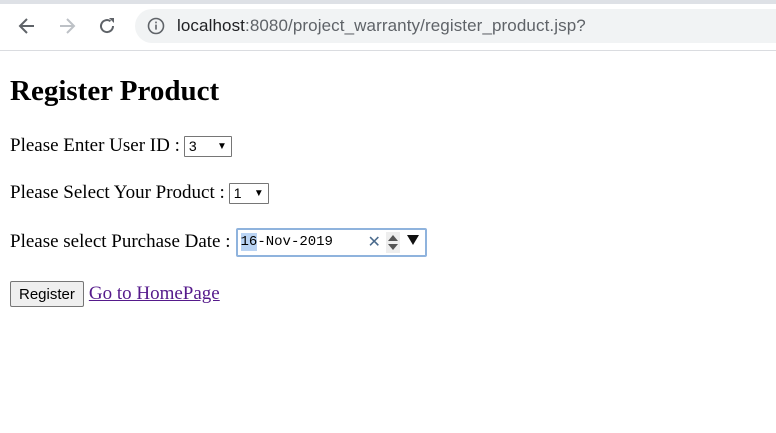 The height and width of the screenshot is (433, 776). I want to click on reload-icon, so click(107, 26).